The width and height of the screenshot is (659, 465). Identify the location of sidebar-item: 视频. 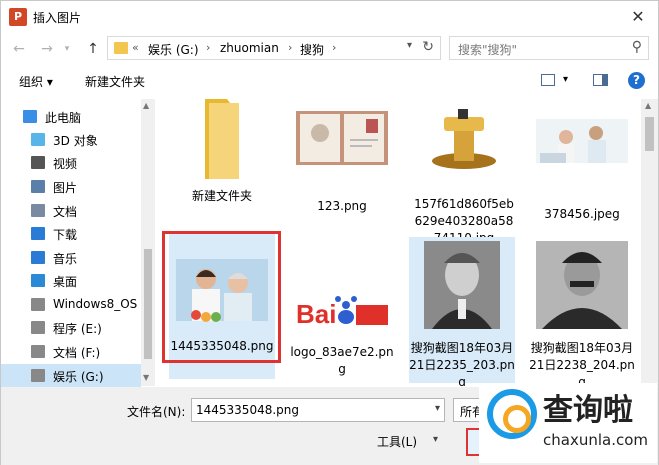
(71, 162).